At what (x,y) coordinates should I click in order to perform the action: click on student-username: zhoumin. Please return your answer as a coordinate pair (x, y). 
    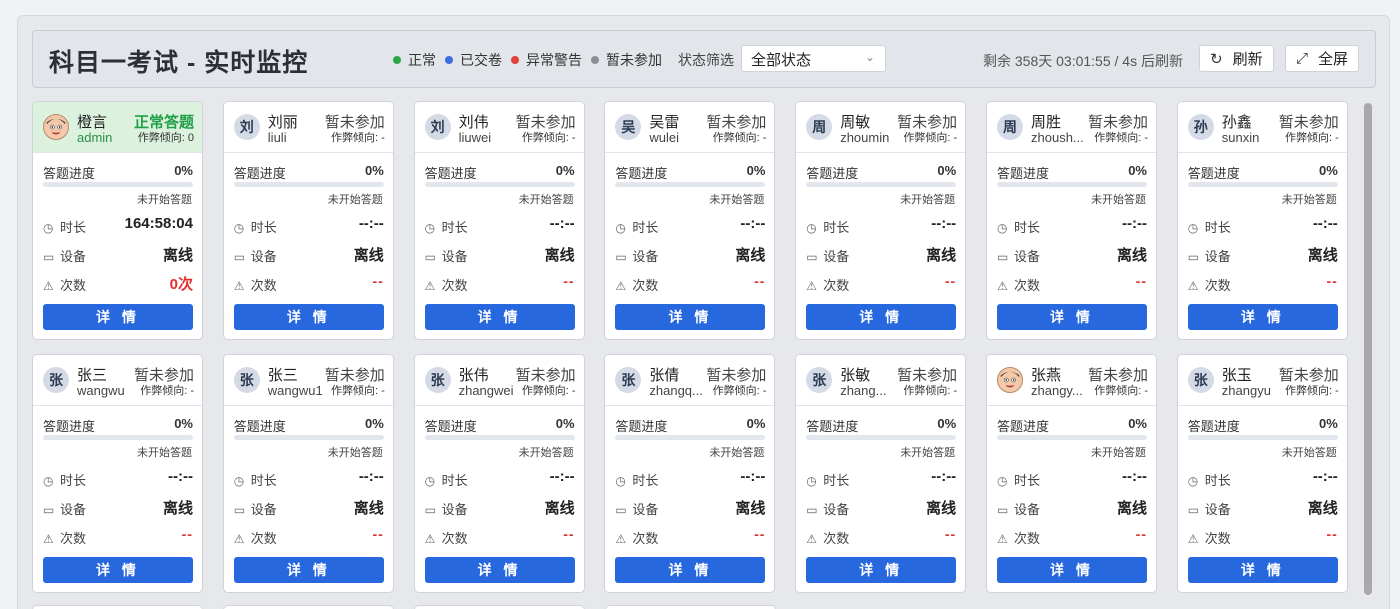
    Looking at the image, I should click on (865, 137).